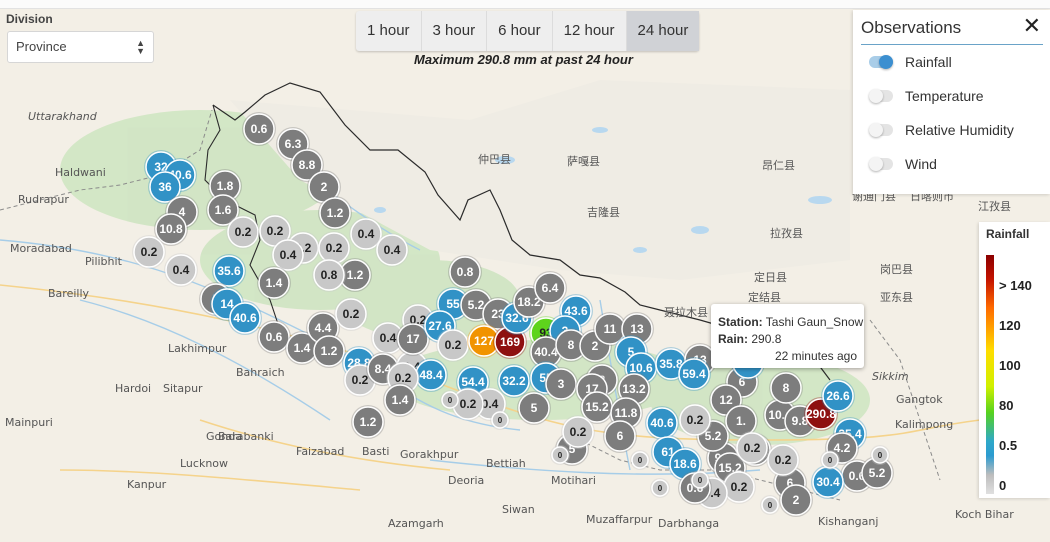 Image resolution: width=1050 pixels, height=542 pixels. What do you see at coordinates (473, 382) in the screenshot?
I see `rainfall-marker-value: 54.4` at bounding box center [473, 382].